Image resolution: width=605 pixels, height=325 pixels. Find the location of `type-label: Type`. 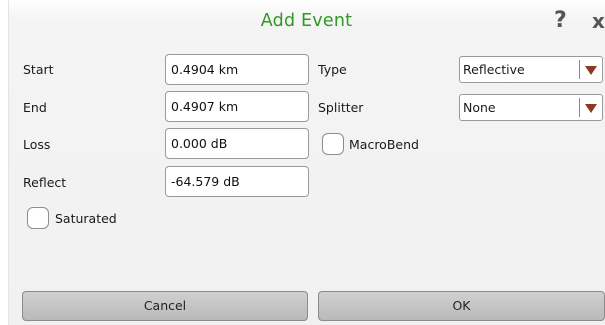

type-label: Type is located at coordinates (332, 69).